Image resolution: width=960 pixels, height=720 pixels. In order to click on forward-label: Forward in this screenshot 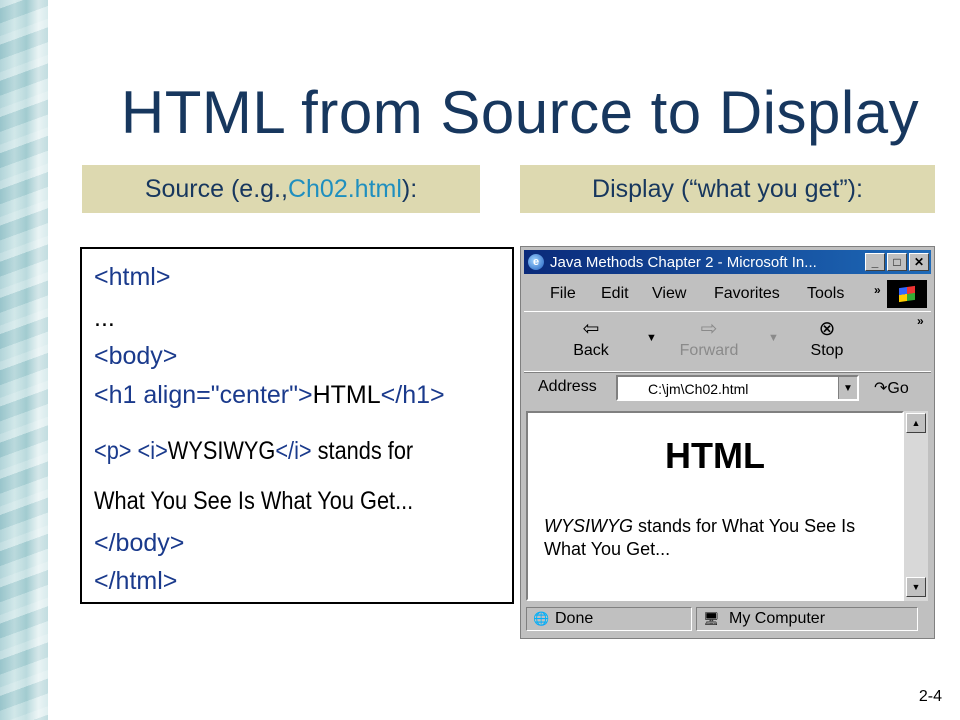, I will do `click(709, 350)`.